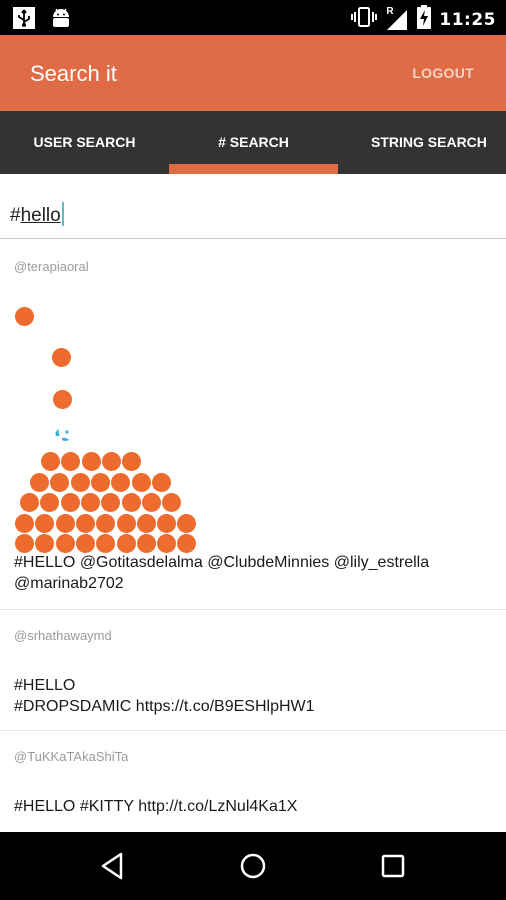 This screenshot has height=900, width=506. What do you see at coordinates (390, 11) in the screenshot?
I see `roaming-label: R` at bounding box center [390, 11].